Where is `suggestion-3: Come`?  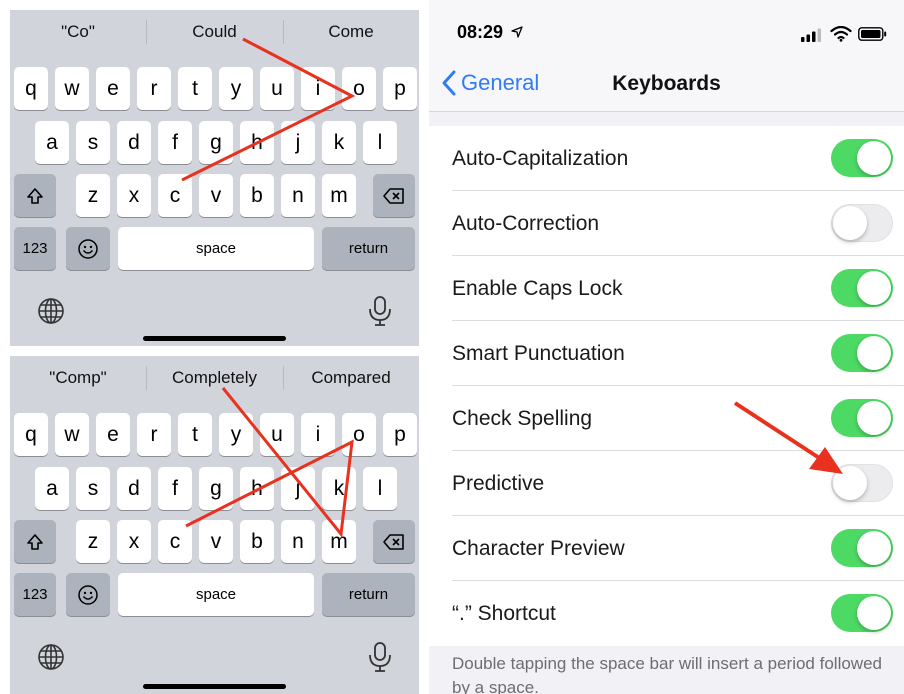 suggestion-3: Come is located at coordinates (351, 32).